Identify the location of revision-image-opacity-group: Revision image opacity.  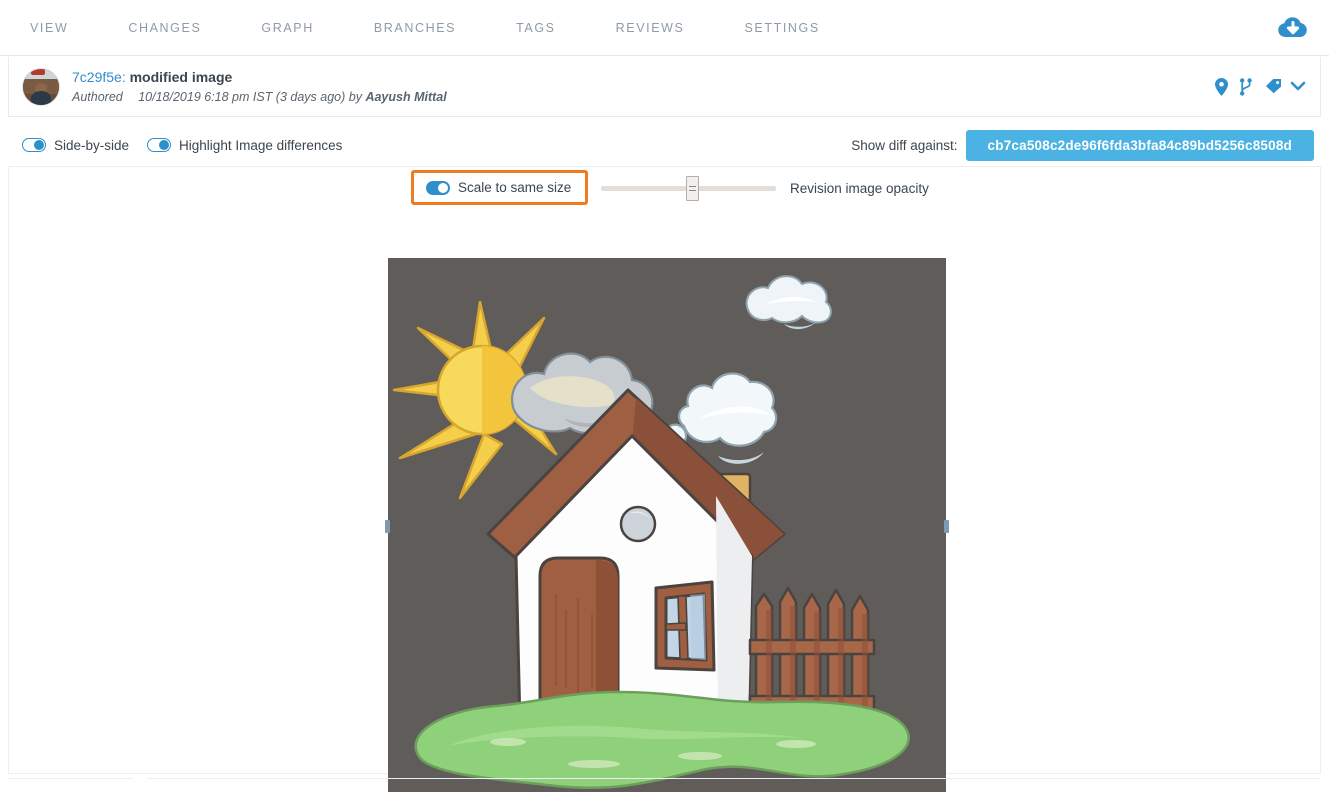
(765, 188).